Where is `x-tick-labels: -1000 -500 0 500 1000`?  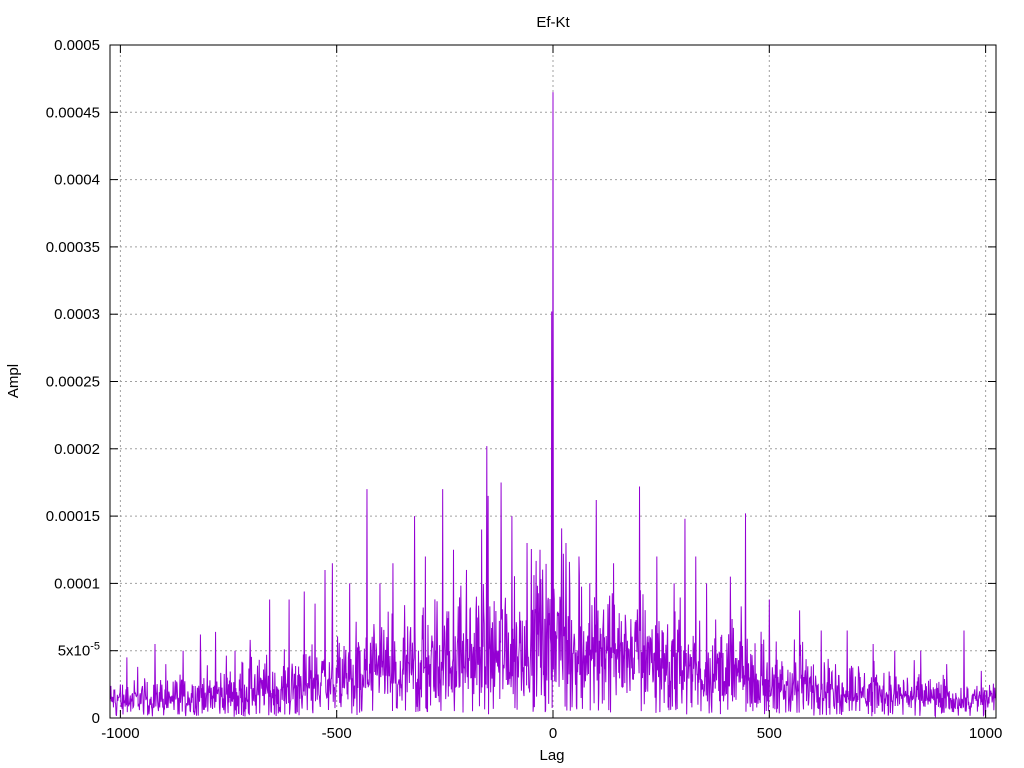 x-tick-labels: -1000 -500 0 500 1000 is located at coordinates (551, 733).